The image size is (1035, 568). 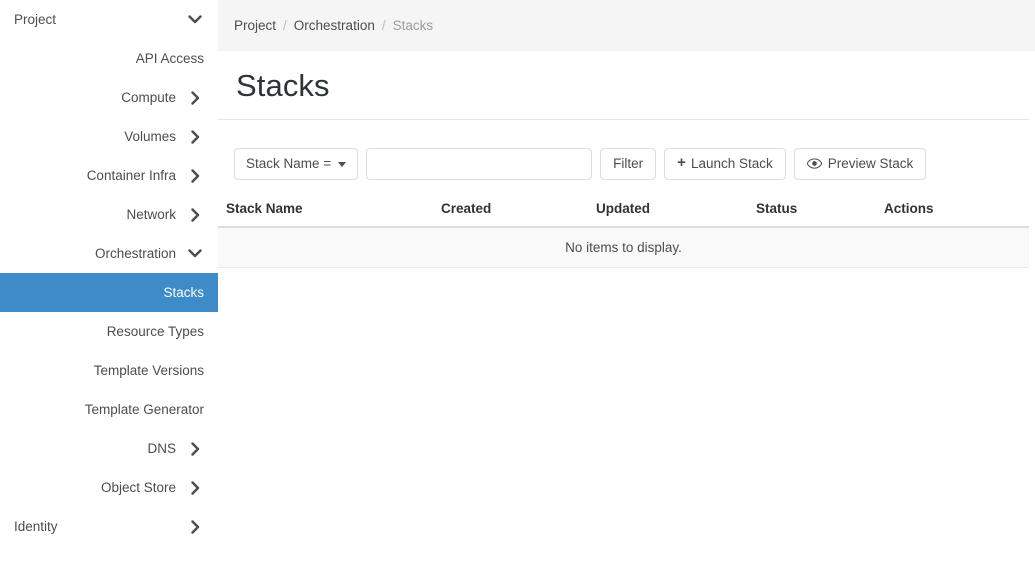 What do you see at coordinates (144, 409) in the screenshot?
I see `sidebar-item-label: Template Generator` at bounding box center [144, 409].